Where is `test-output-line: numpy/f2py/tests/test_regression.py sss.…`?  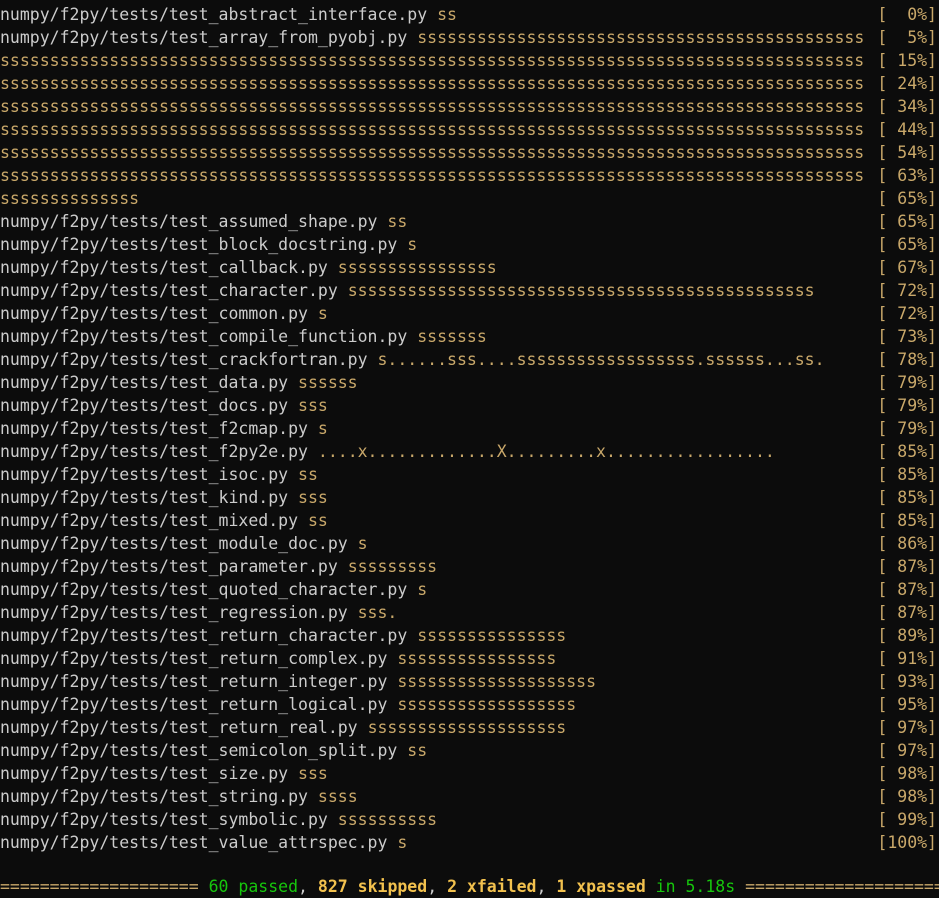 test-output-line: numpy/f2py/tests/test_regression.py sss.… is located at coordinates (469, 612).